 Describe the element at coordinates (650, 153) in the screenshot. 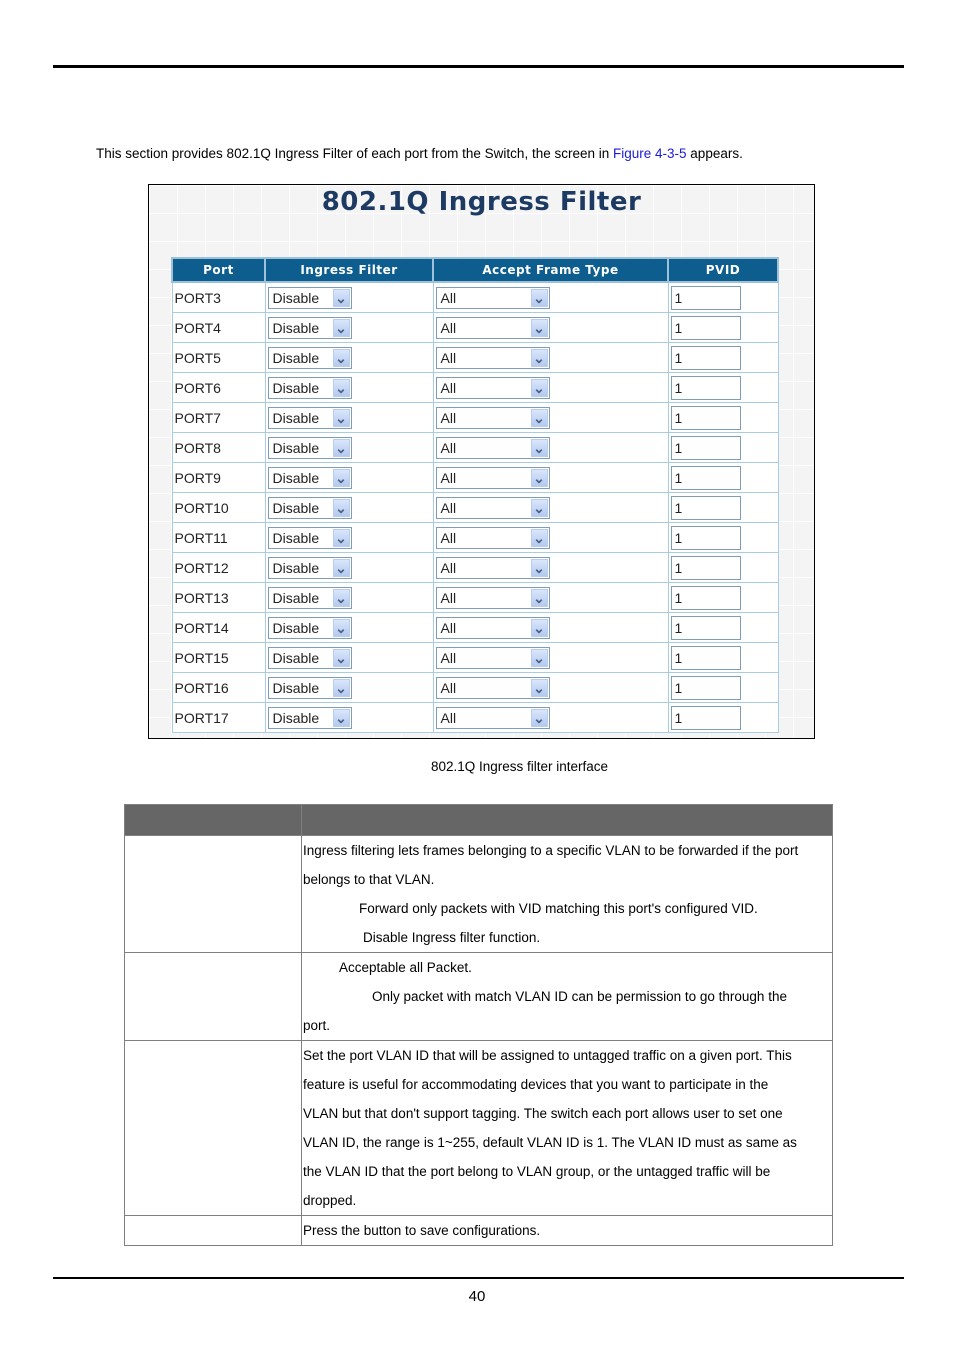

I see `figure-link: Figure 4-3-5` at that location.